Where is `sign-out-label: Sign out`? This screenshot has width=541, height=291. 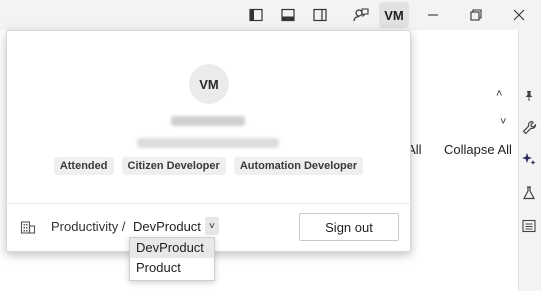
sign-out-label: Sign out is located at coordinates (349, 227).